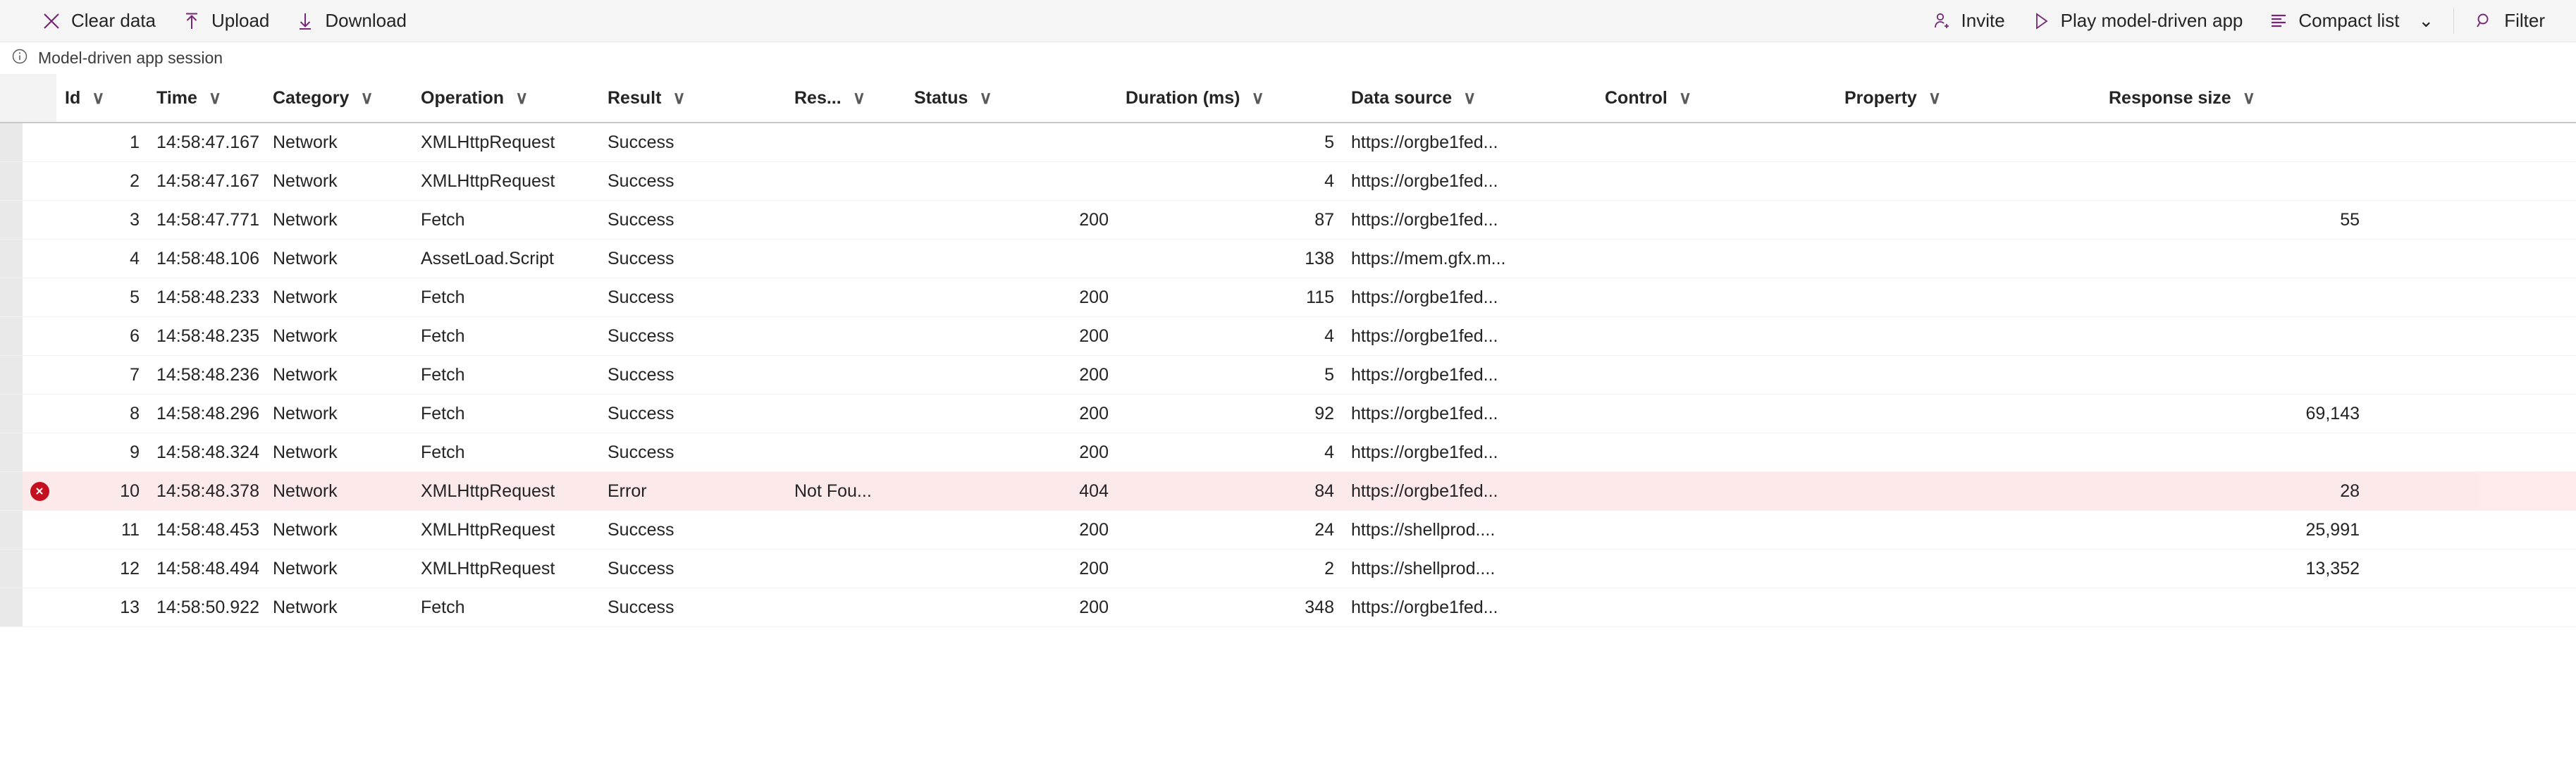 The width and height of the screenshot is (2576, 768). What do you see at coordinates (2350, 491) in the screenshot?
I see `cell-size: 28` at bounding box center [2350, 491].